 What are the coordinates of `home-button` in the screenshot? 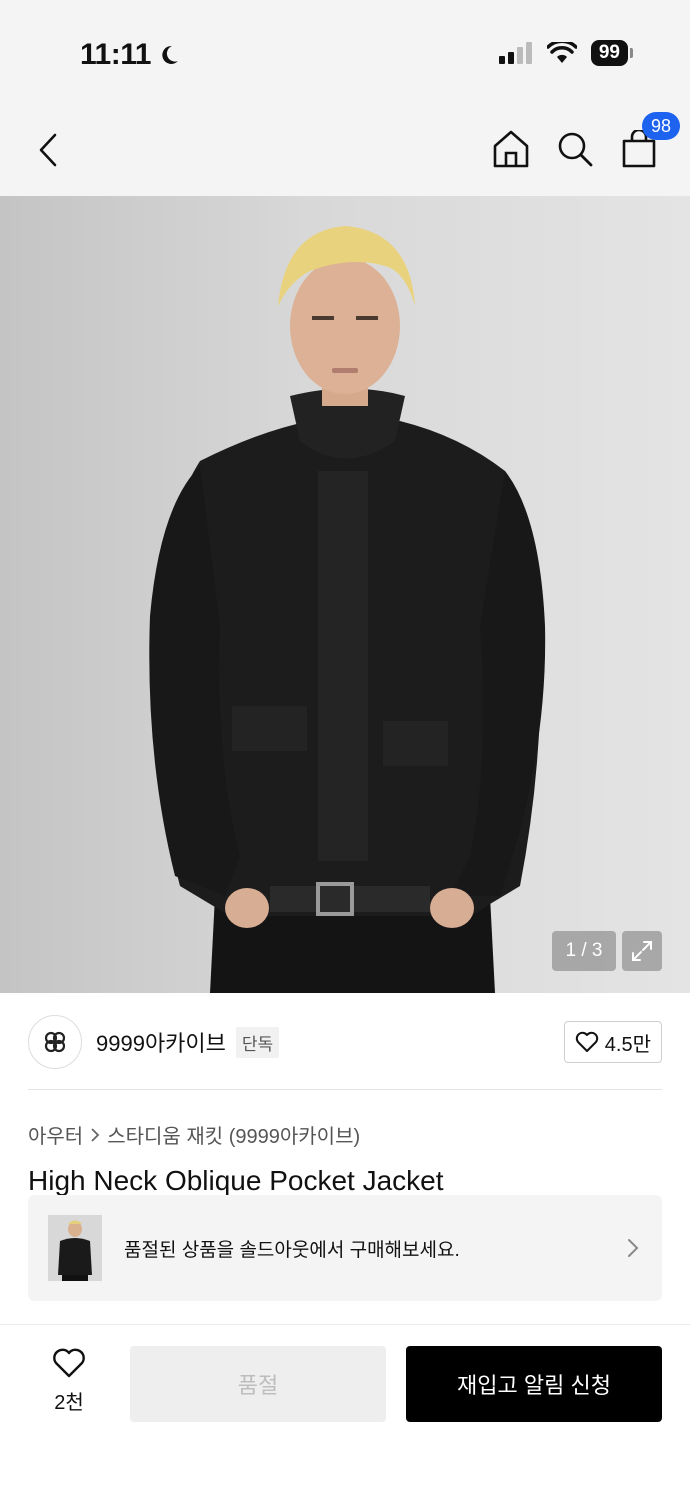 It's located at (511, 149).